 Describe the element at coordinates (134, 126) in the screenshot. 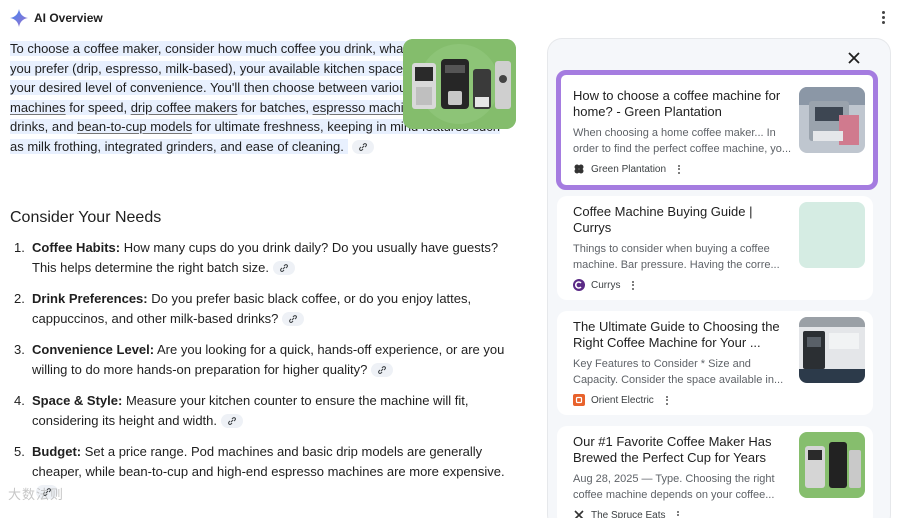

I see `bean-to-cup-link: bean-to-cup models` at that location.